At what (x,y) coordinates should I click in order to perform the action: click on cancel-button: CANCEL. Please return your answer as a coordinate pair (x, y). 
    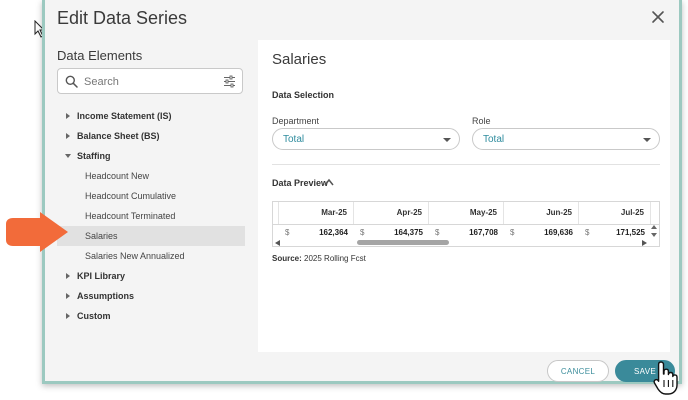
    Looking at the image, I should click on (578, 371).